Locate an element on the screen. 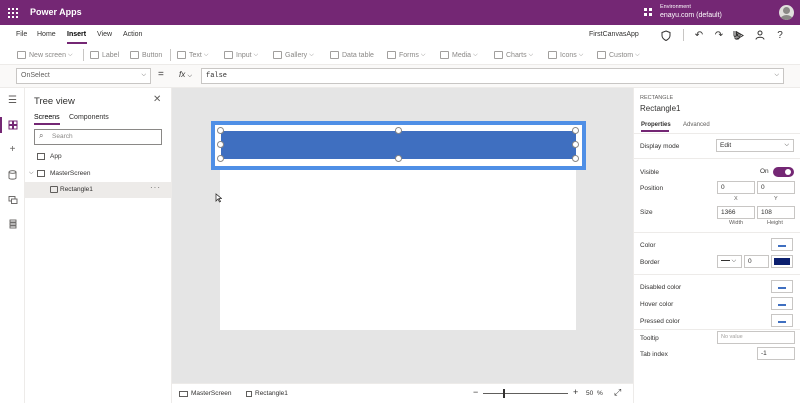 The image size is (800, 403). formula-input: false ⌵ is located at coordinates (492, 76).